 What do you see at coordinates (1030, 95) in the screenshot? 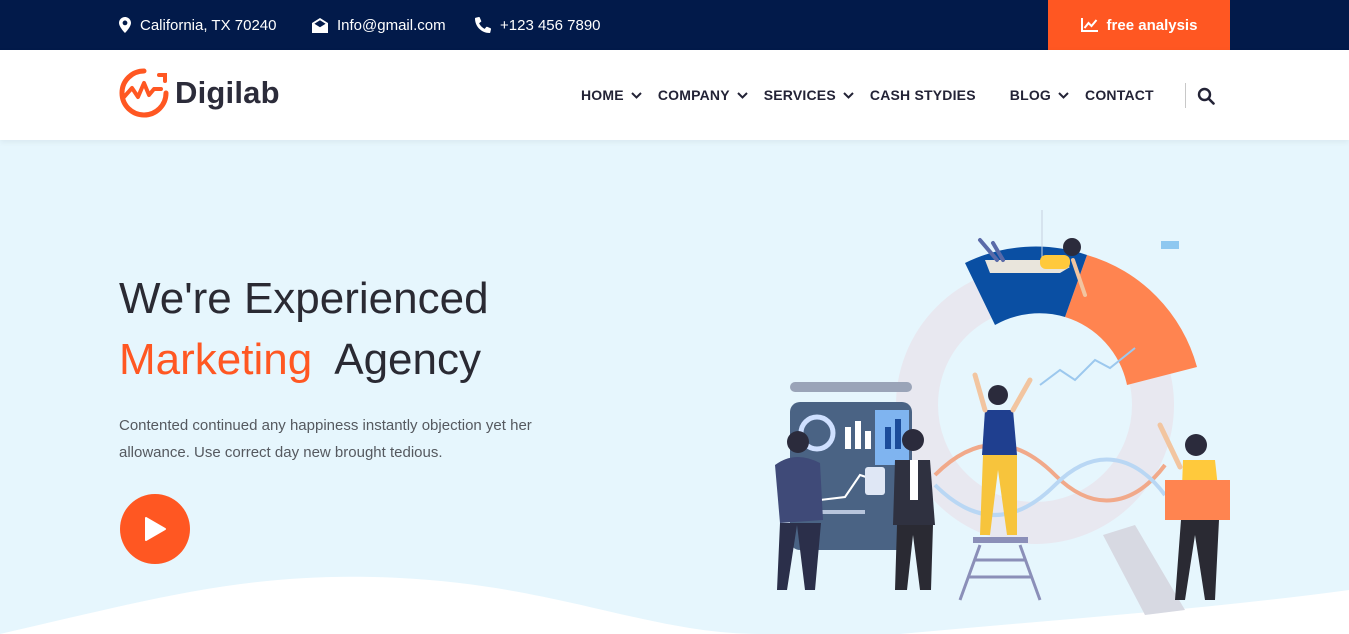
I see `nav-item-label: BLOG` at bounding box center [1030, 95].